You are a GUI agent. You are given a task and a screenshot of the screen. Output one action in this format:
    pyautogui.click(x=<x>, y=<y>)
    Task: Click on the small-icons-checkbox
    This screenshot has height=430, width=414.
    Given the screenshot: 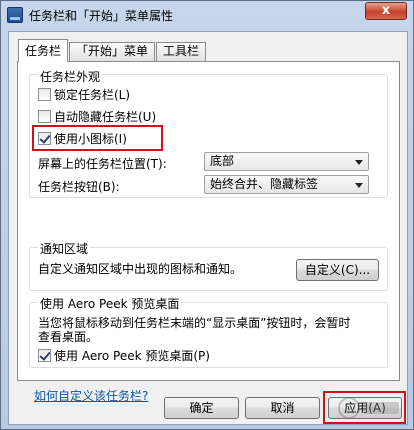 What is the action you would take?
    pyautogui.click(x=44, y=138)
    